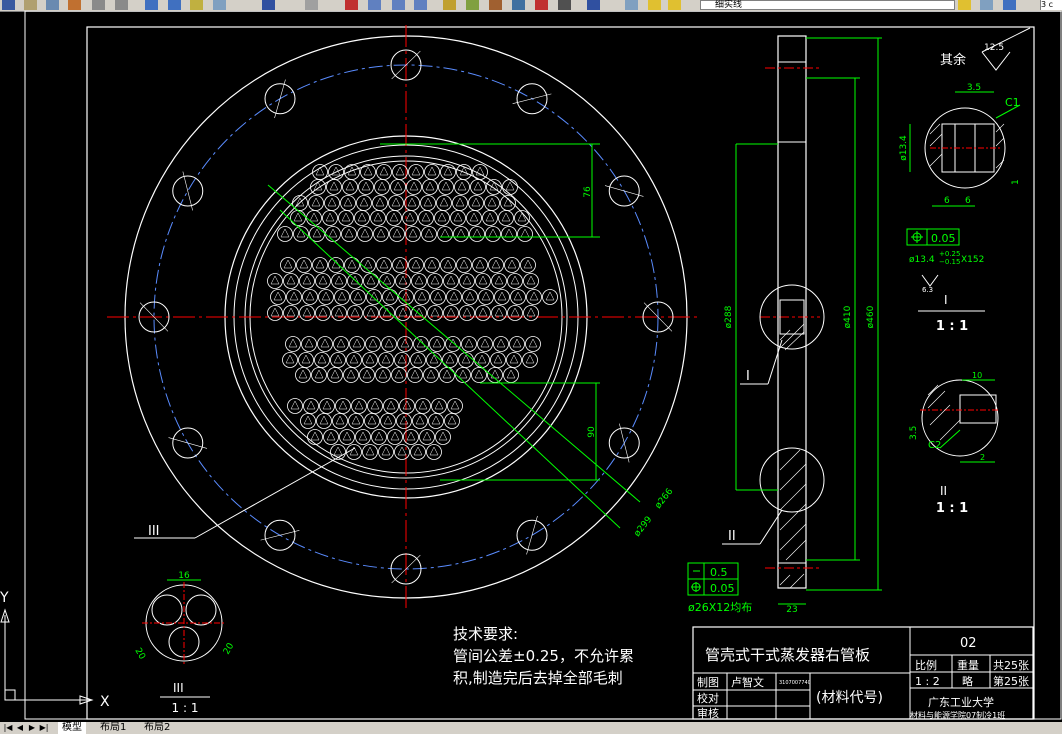 The image size is (1062, 734). Describe the element at coordinates (495, 5) in the screenshot. I see `tool-palette-icon` at that location.